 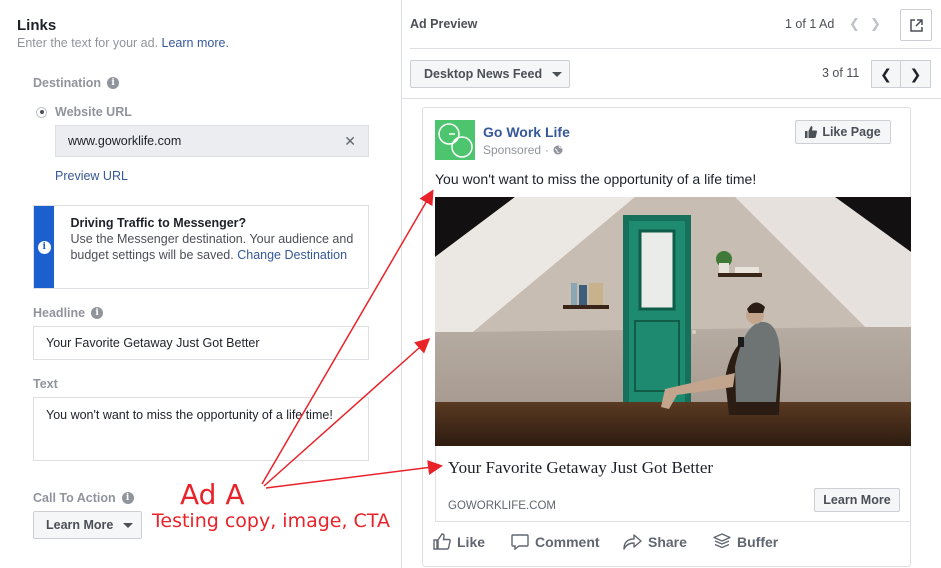 I want to click on annotation-subtitle: Testing copy, image, CTA, so click(x=271, y=521).